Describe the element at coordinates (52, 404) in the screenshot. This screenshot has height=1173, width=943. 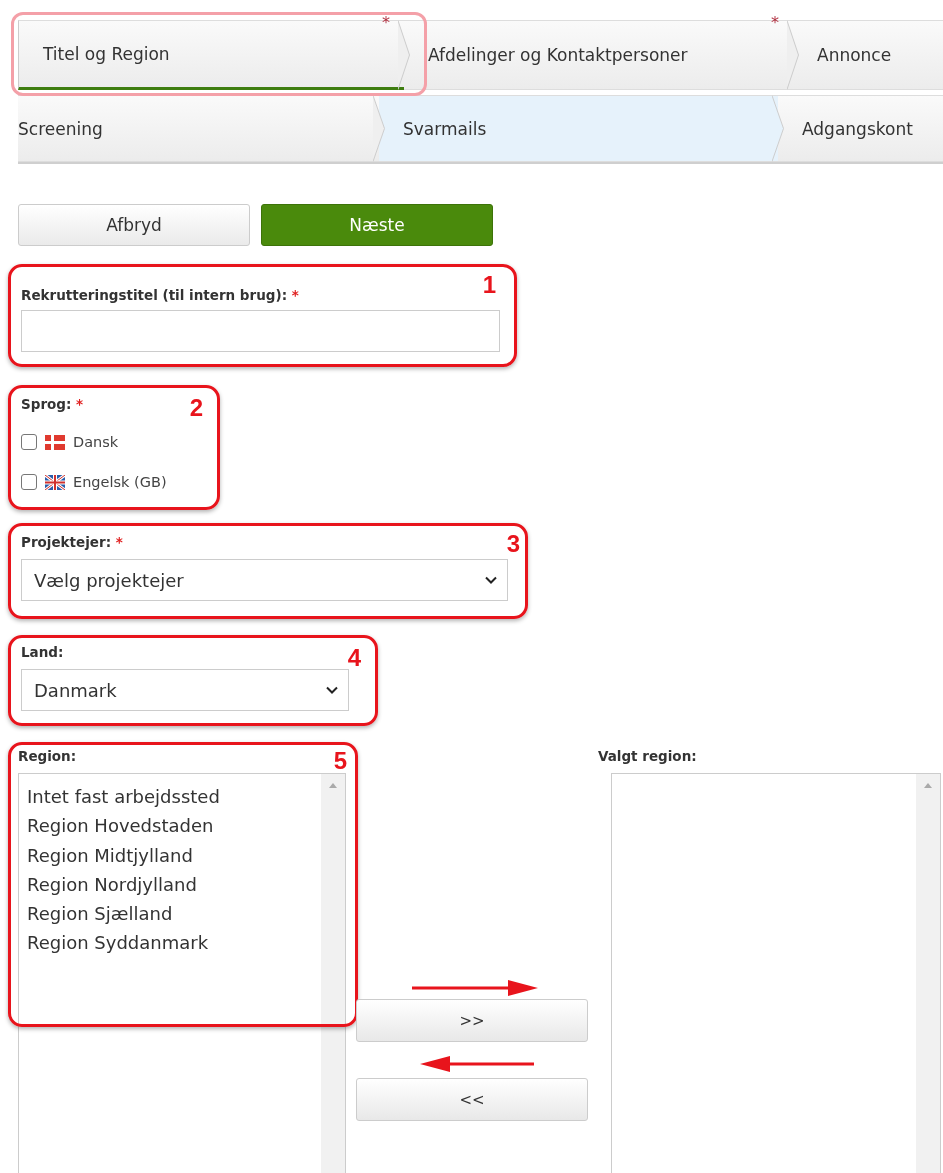
I see `field-label: Sprog: *` at that location.